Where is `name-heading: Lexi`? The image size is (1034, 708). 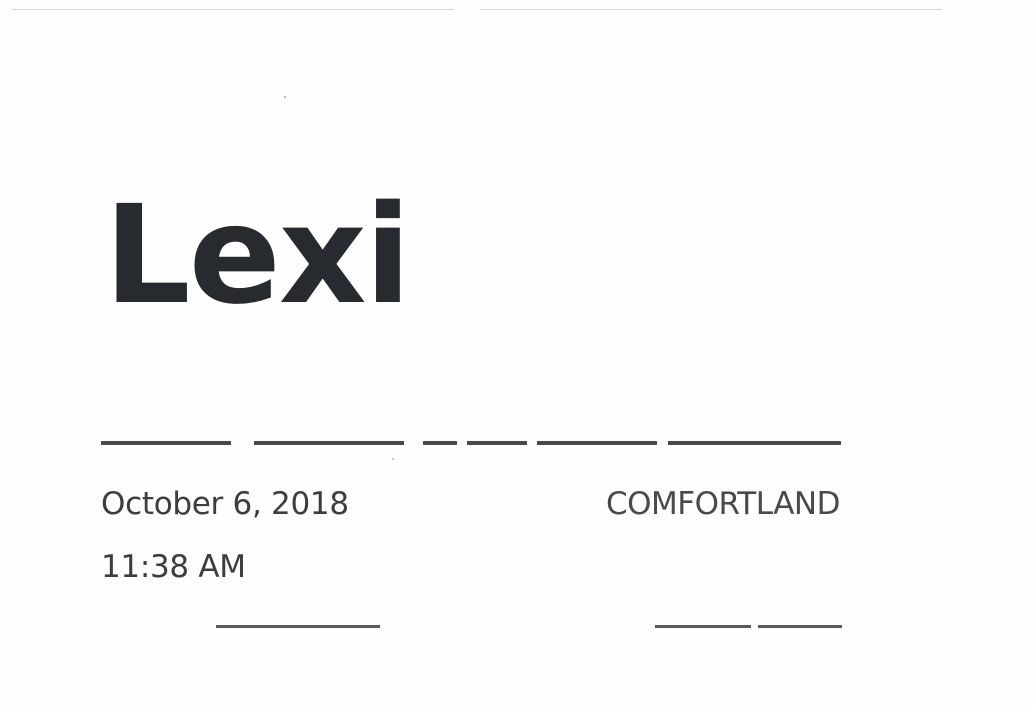
name-heading: Lexi is located at coordinates (257, 256).